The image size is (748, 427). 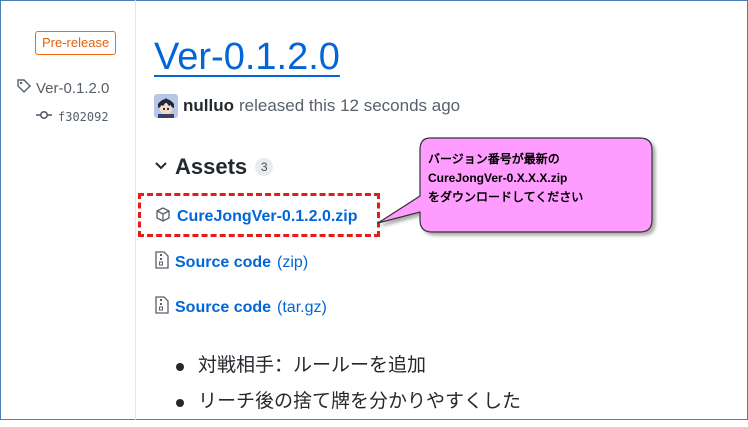 What do you see at coordinates (349, 105) in the screenshot?
I see `release-time: released this 12 seconds ago` at bounding box center [349, 105].